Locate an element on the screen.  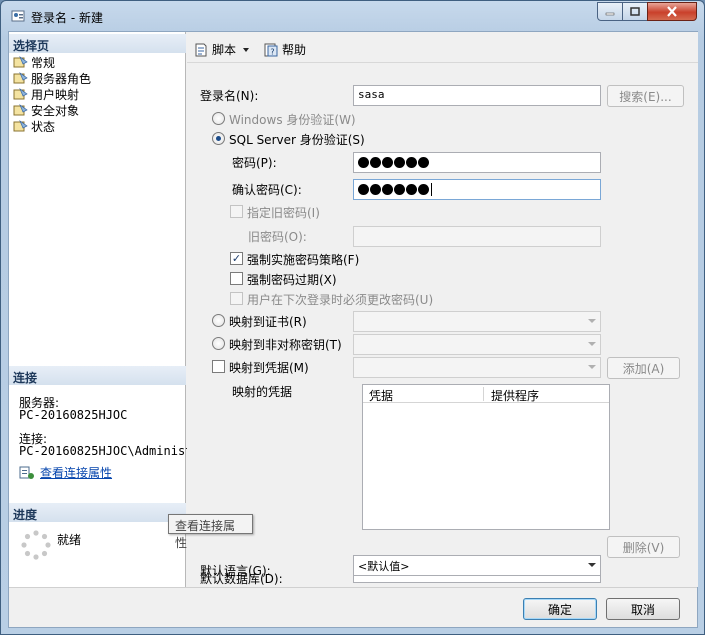
close-icon is located at coordinates (672, 11).